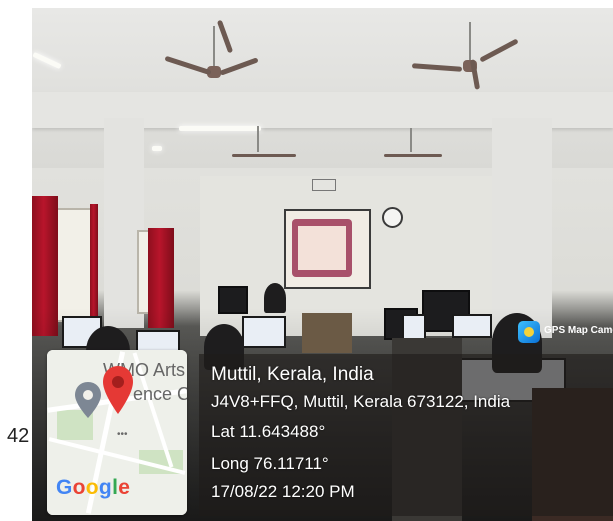 The image size is (613, 521). What do you see at coordinates (118, 390) in the screenshot?
I see `red-location-pin-icon` at bounding box center [118, 390].